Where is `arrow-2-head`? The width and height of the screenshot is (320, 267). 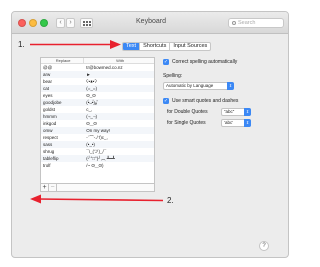
arrow-2-head is located at coordinates (35, 199).